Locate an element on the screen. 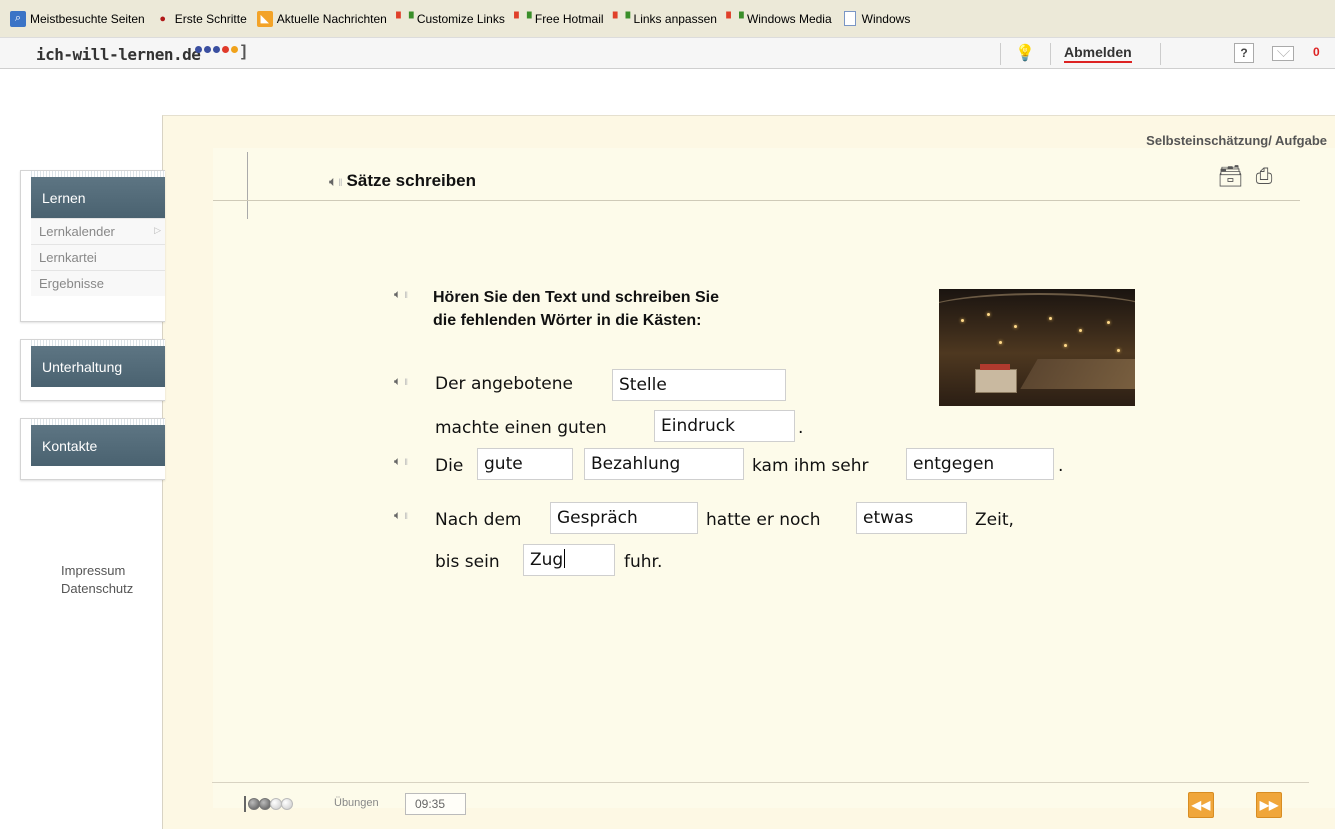  lightbulb-icon: 💡 is located at coordinates (1025, 54).